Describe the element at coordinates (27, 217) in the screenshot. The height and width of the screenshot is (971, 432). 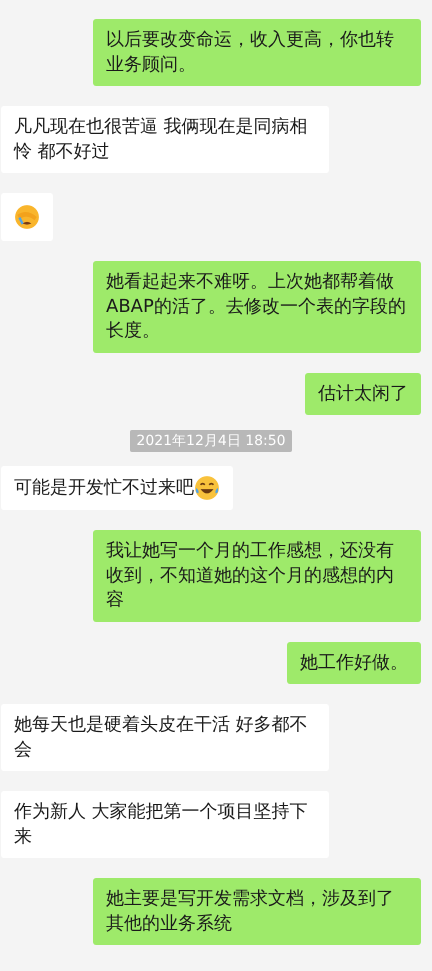
I see `crying-emoji-icon` at that location.